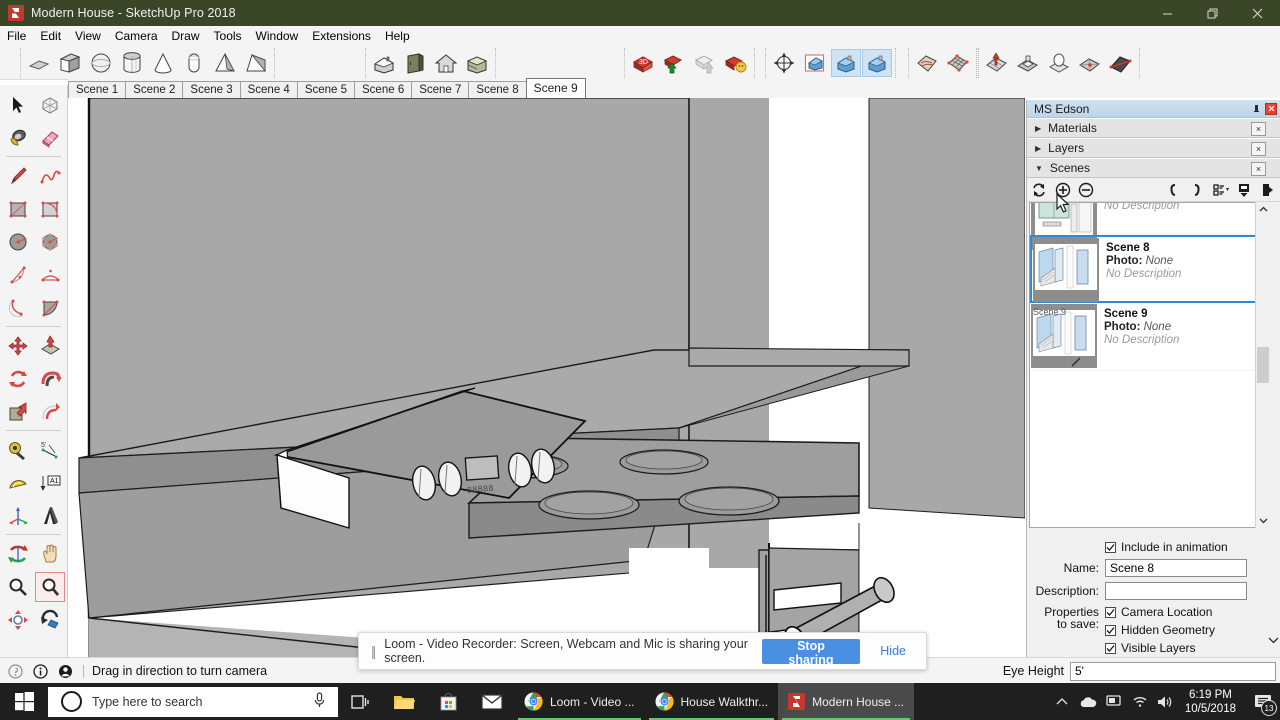  Describe the element at coordinates (1110, 648) in the screenshot. I see `visible-layers-checkbox` at that location.